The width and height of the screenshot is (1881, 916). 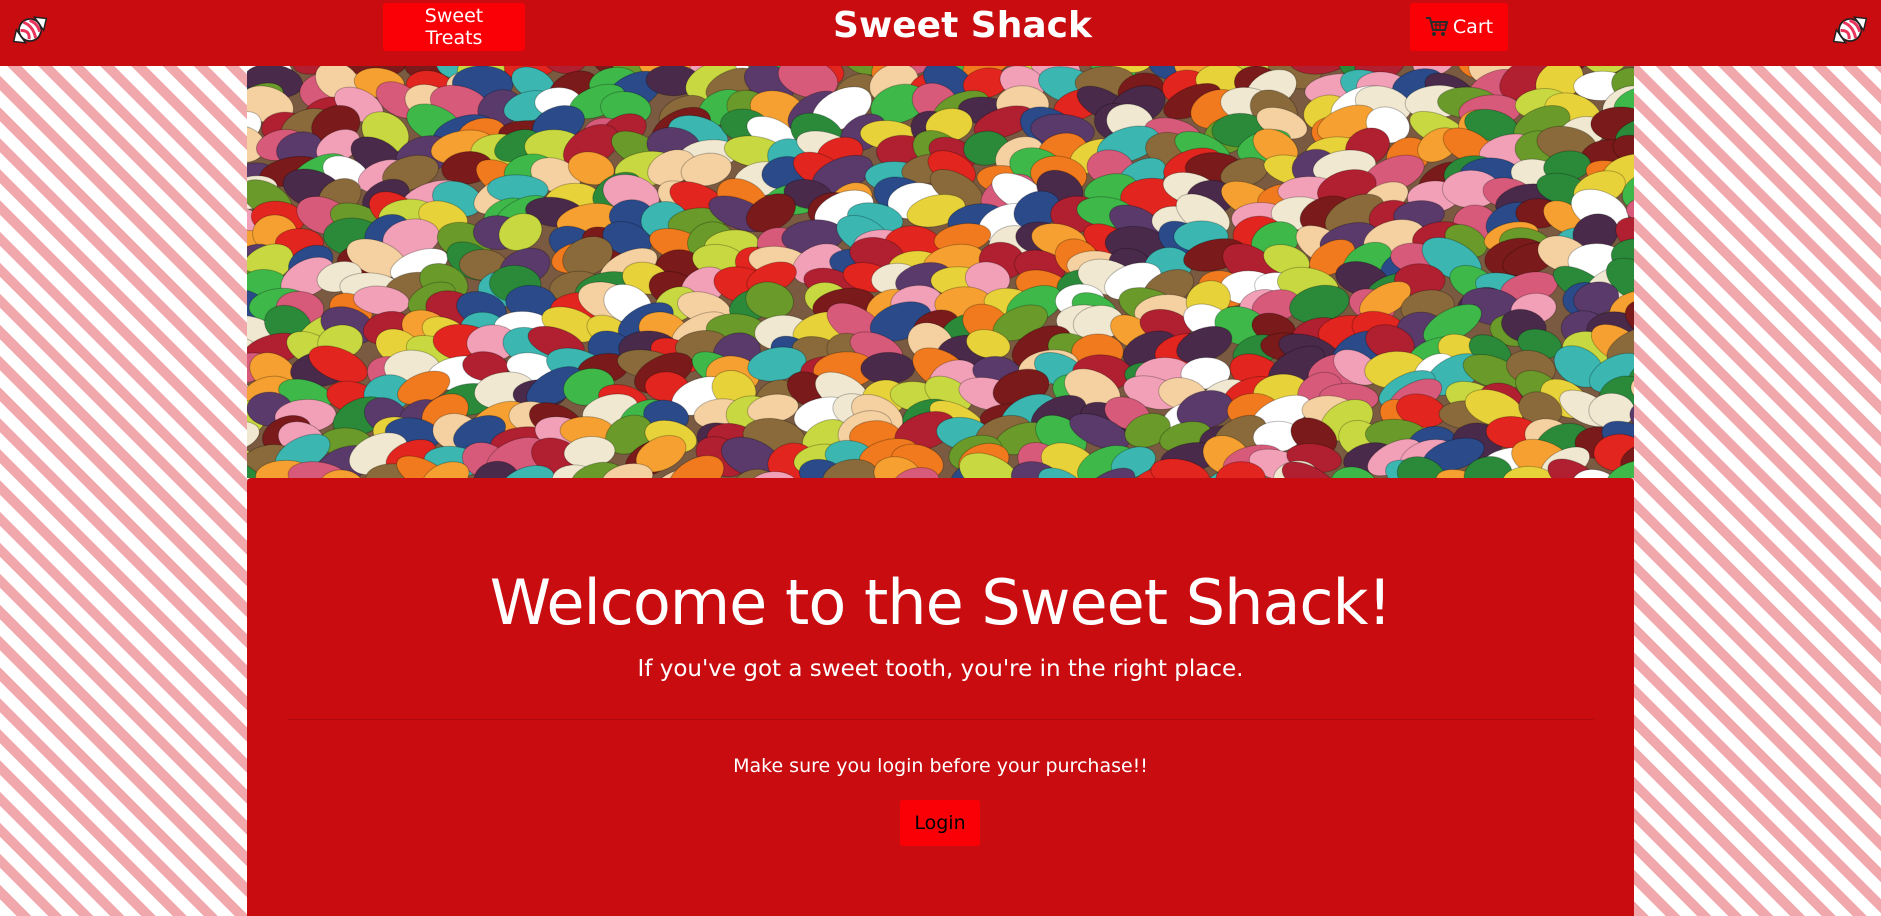 I want to click on sweet-treats-button: Sweet Treats, so click(x=454, y=27).